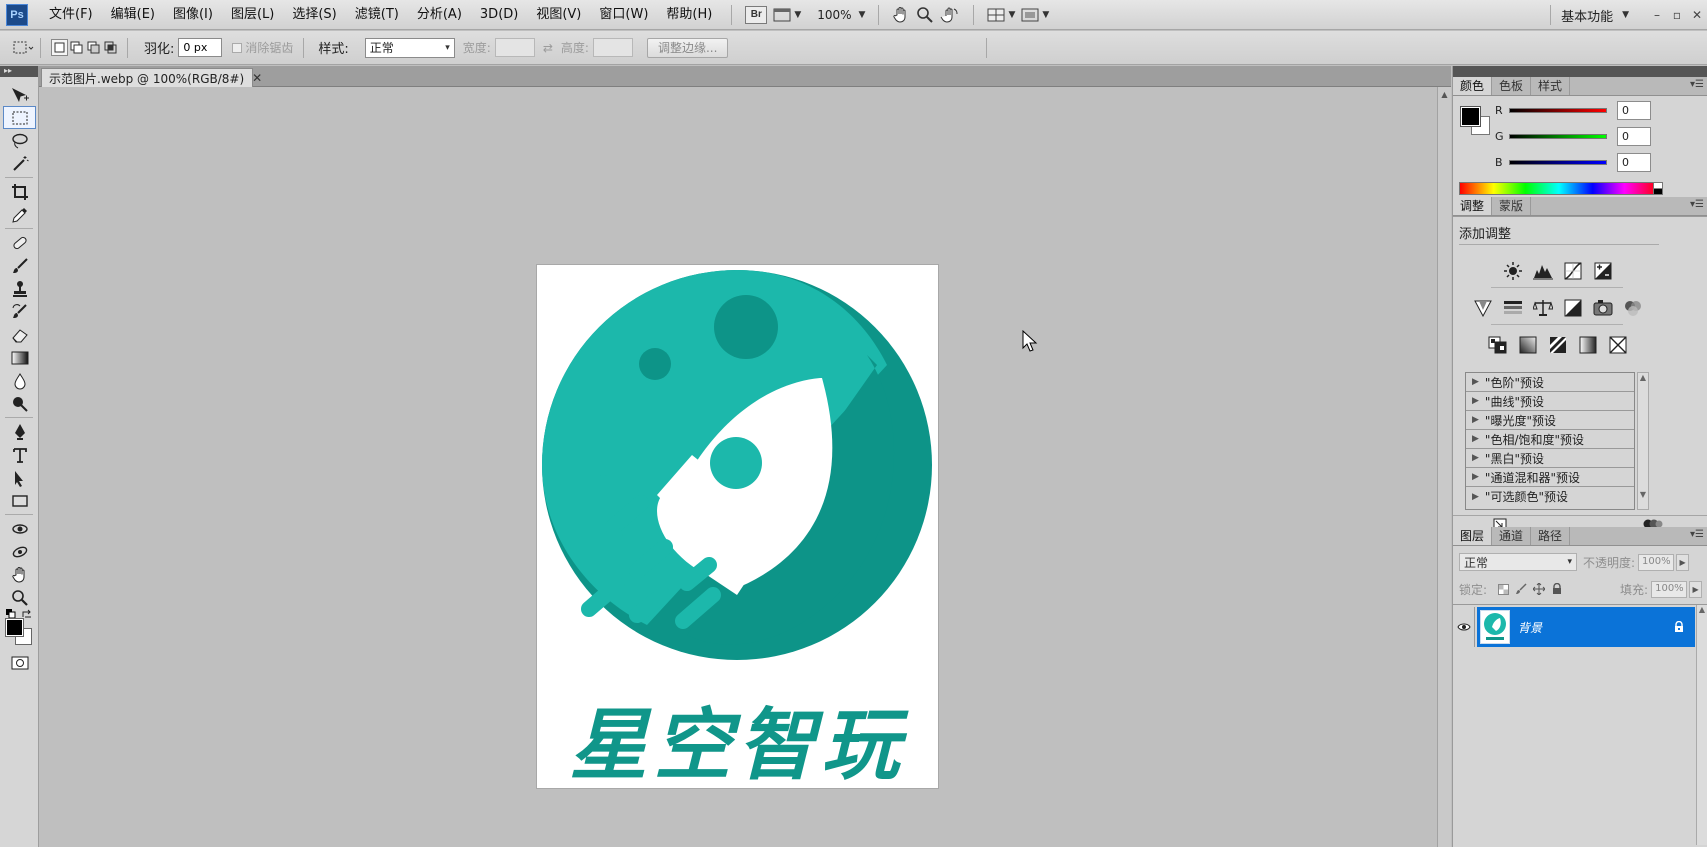 This screenshot has height=847, width=1707. What do you see at coordinates (756, 15) in the screenshot?
I see `bridge-button: Br` at bounding box center [756, 15].